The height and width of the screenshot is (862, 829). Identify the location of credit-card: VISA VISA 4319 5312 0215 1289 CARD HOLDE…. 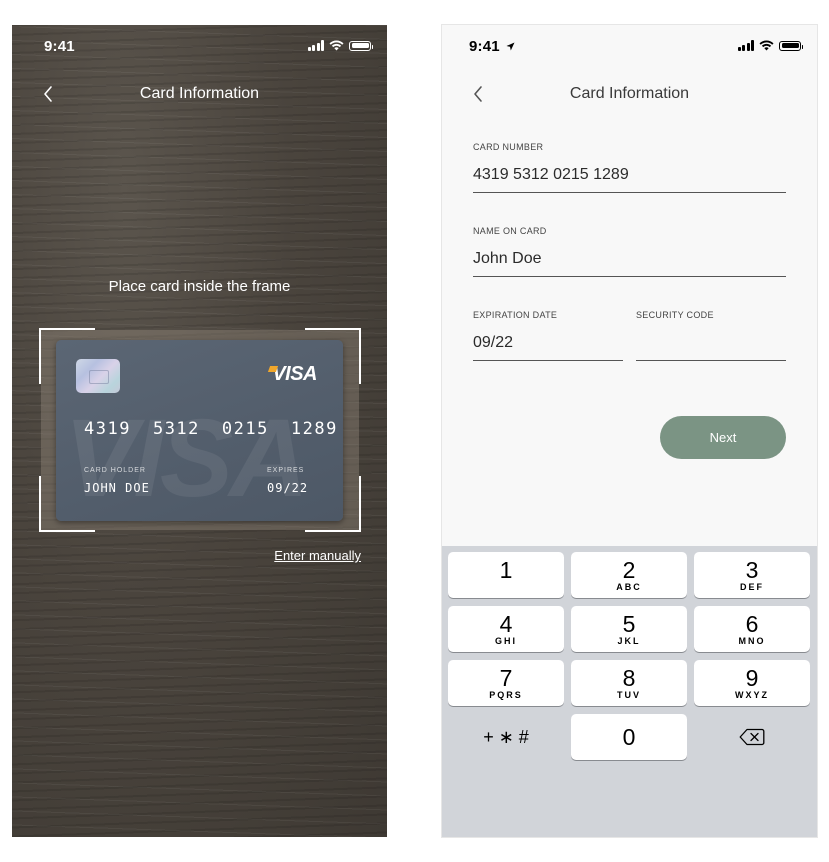
(199, 430).